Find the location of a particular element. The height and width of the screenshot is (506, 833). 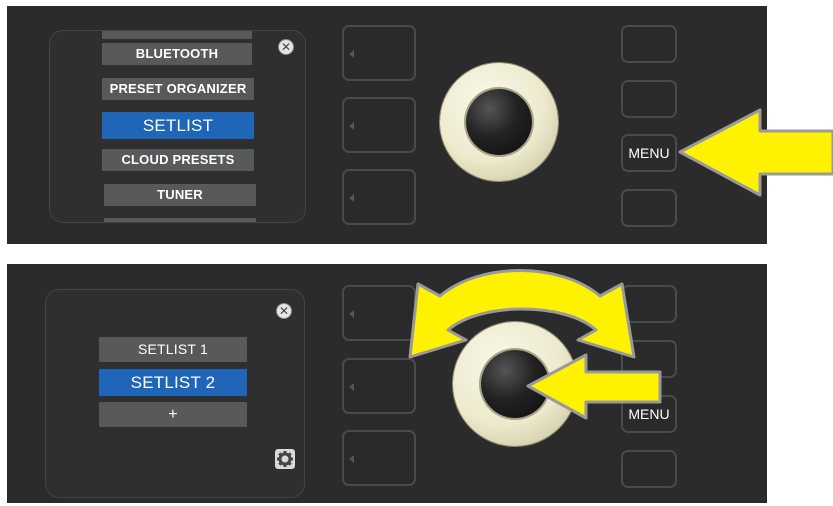

rotate-arrow-icon is located at coordinates (522, 314).